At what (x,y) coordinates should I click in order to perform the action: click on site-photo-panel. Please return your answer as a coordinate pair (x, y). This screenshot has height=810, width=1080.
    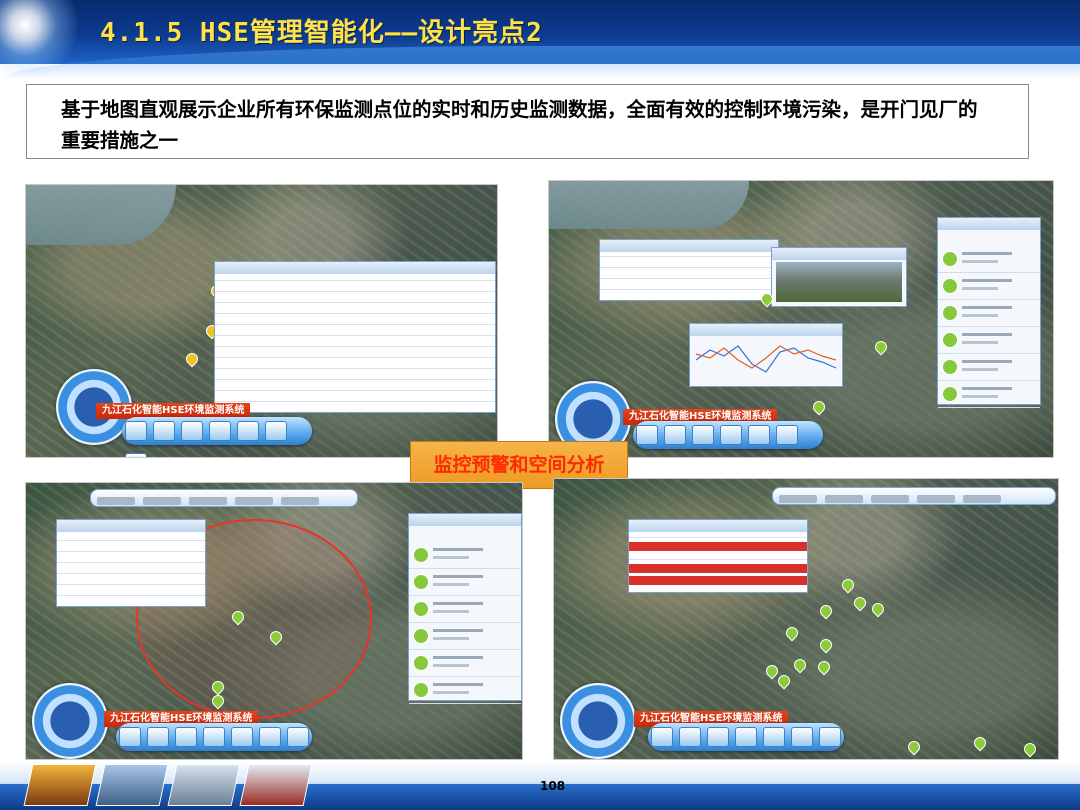
    Looking at the image, I should click on (839, 277).